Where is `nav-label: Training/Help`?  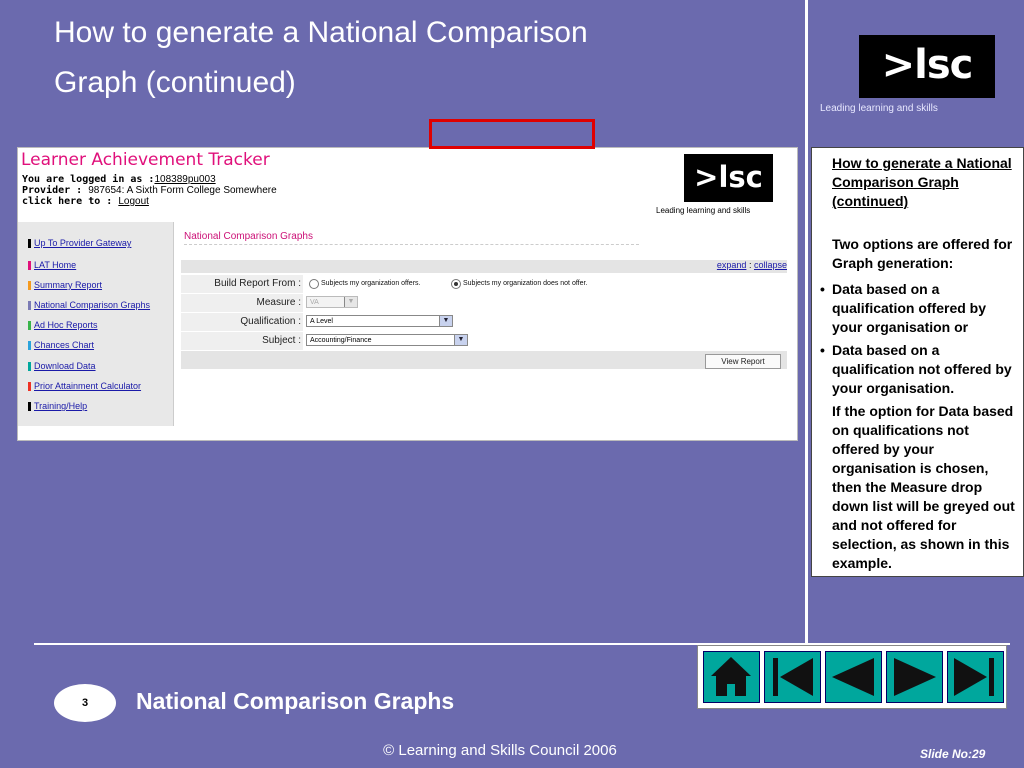
nav-label: Training/Help is located at coordinates (61, 406).